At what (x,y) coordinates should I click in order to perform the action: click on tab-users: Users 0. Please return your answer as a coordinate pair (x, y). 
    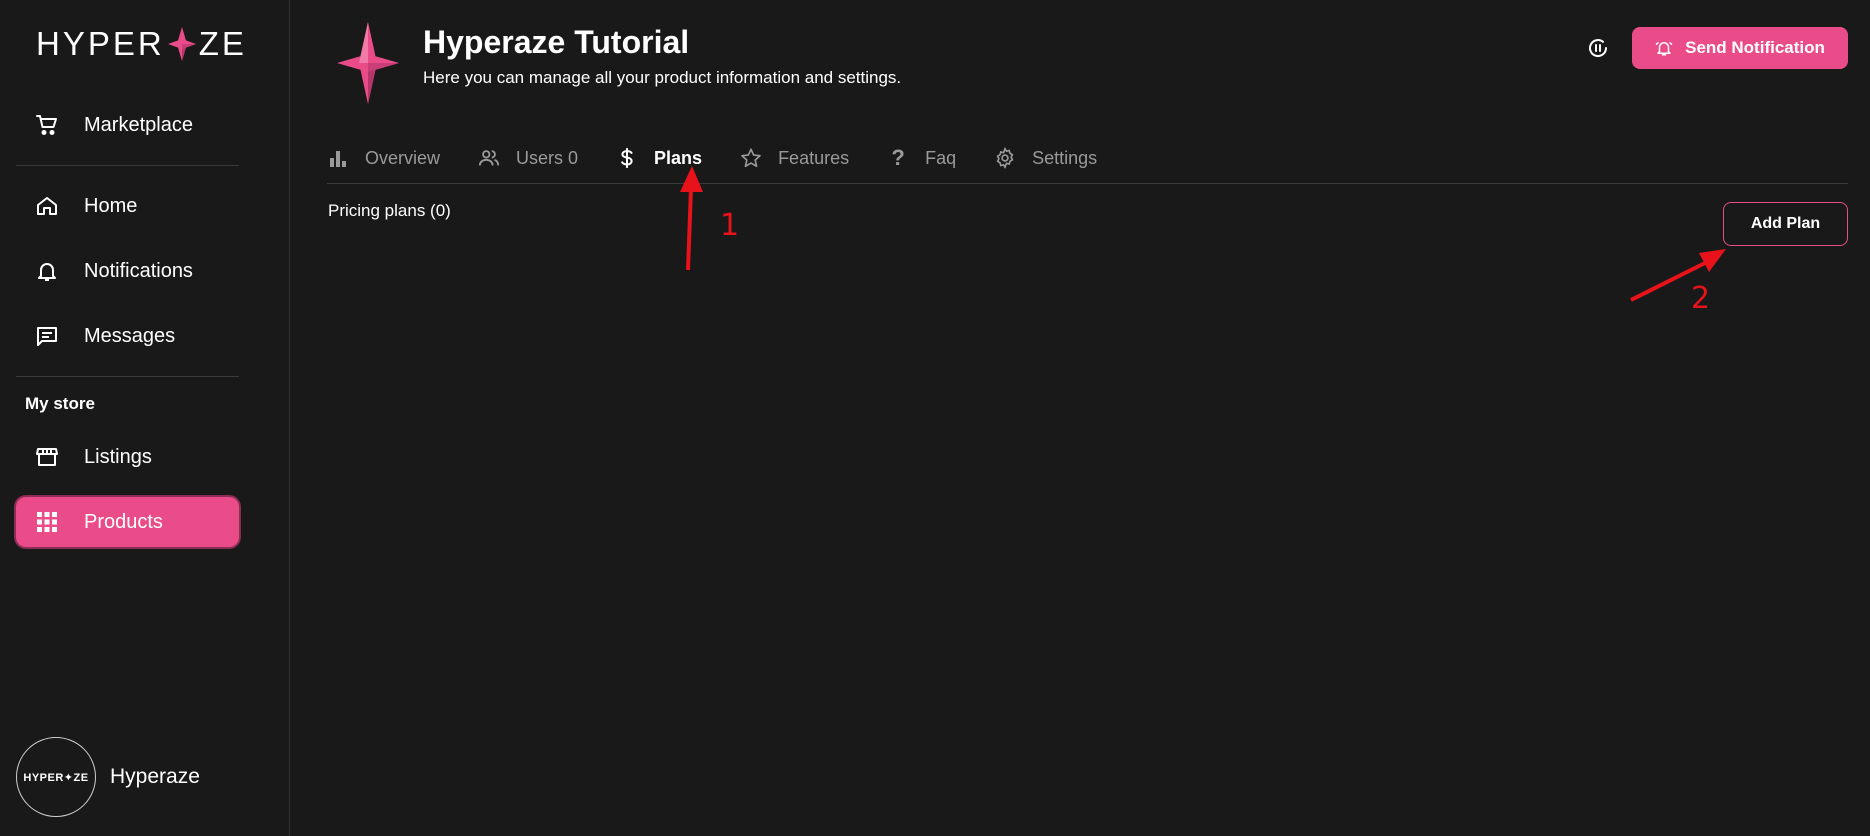
    Looking at the image, I should click on (528, 158).